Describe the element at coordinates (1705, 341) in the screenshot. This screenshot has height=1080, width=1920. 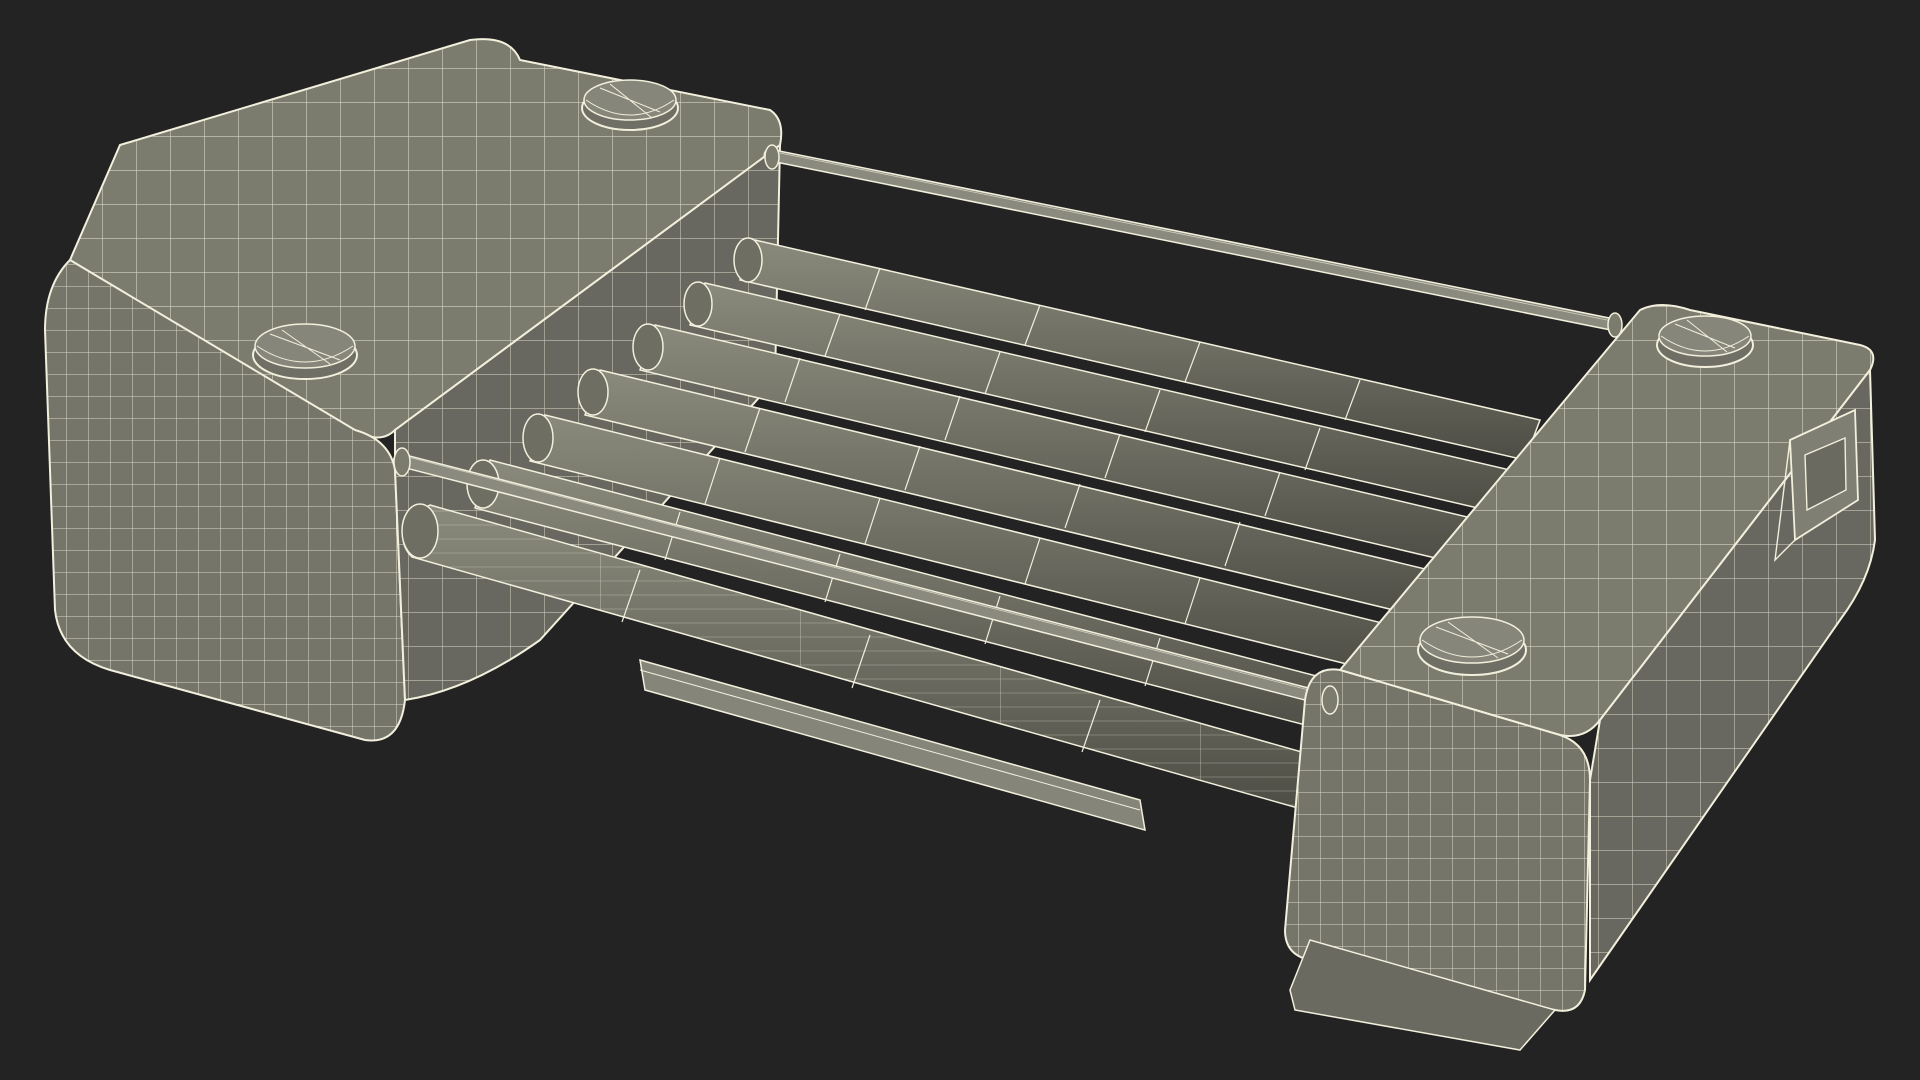
I see `right-back-foot` at that location.